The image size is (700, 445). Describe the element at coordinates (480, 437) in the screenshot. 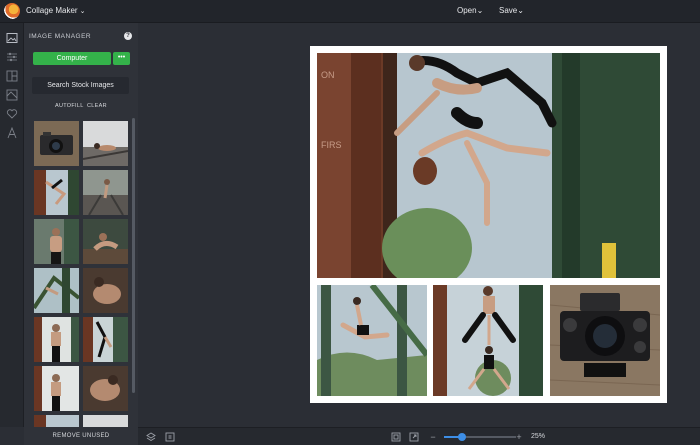

I see `zoom-slider` at that location.